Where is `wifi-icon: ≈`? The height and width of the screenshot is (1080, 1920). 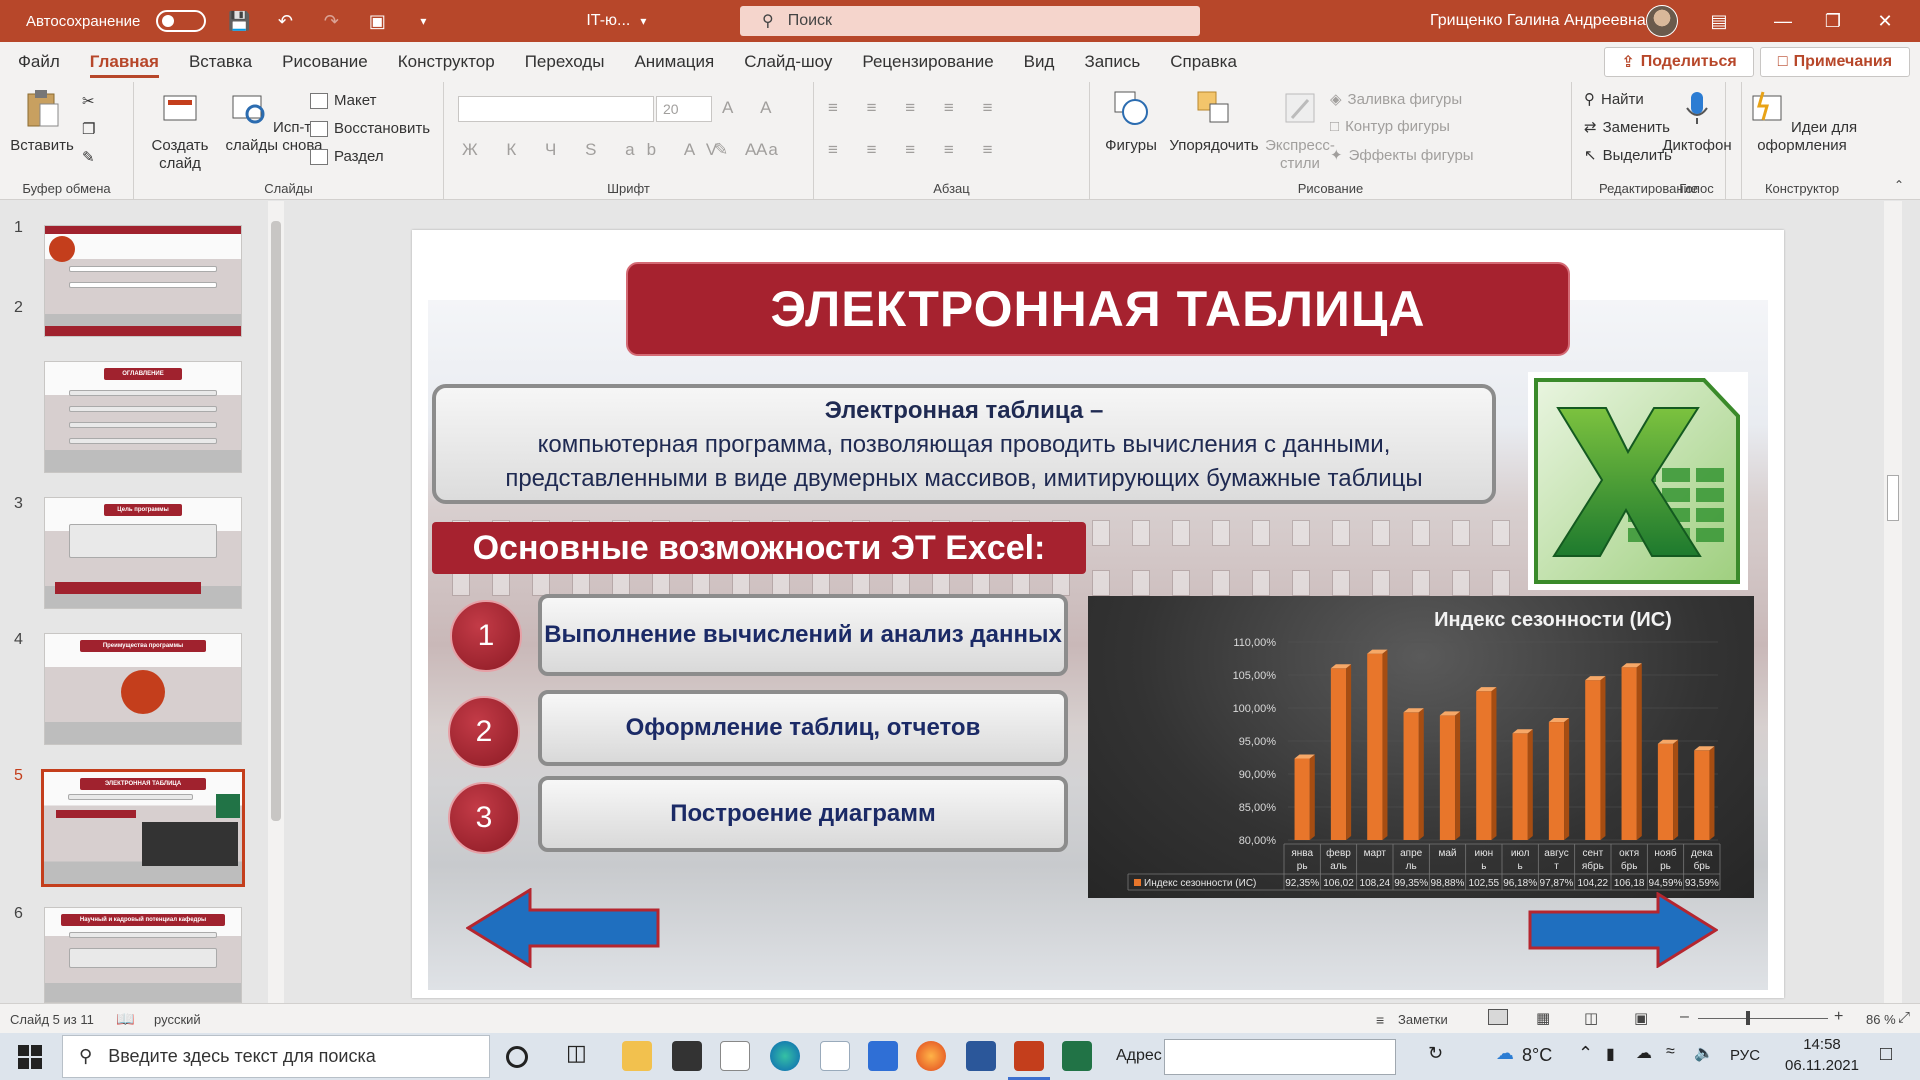
wifi-icon: ≈ is located at coordinates (1670, 1052).